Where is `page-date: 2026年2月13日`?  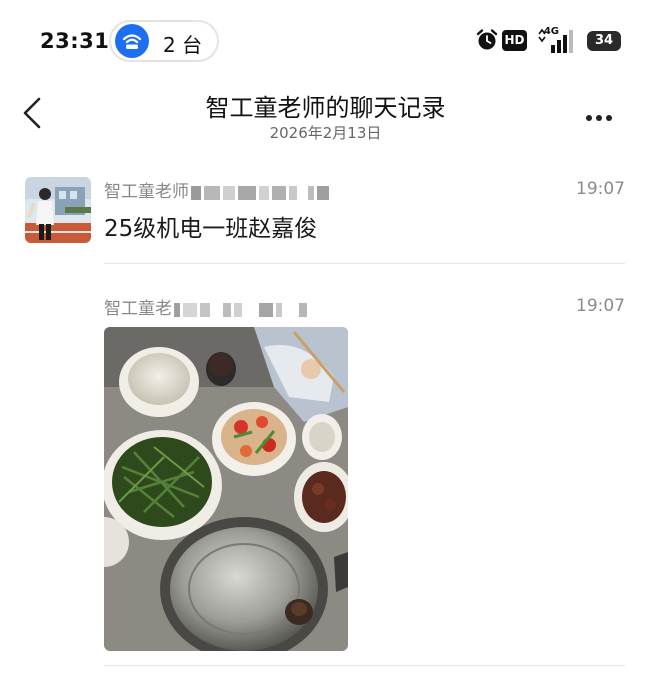
page-date: 2026年2月13日 is located at coordinates (325, 133).